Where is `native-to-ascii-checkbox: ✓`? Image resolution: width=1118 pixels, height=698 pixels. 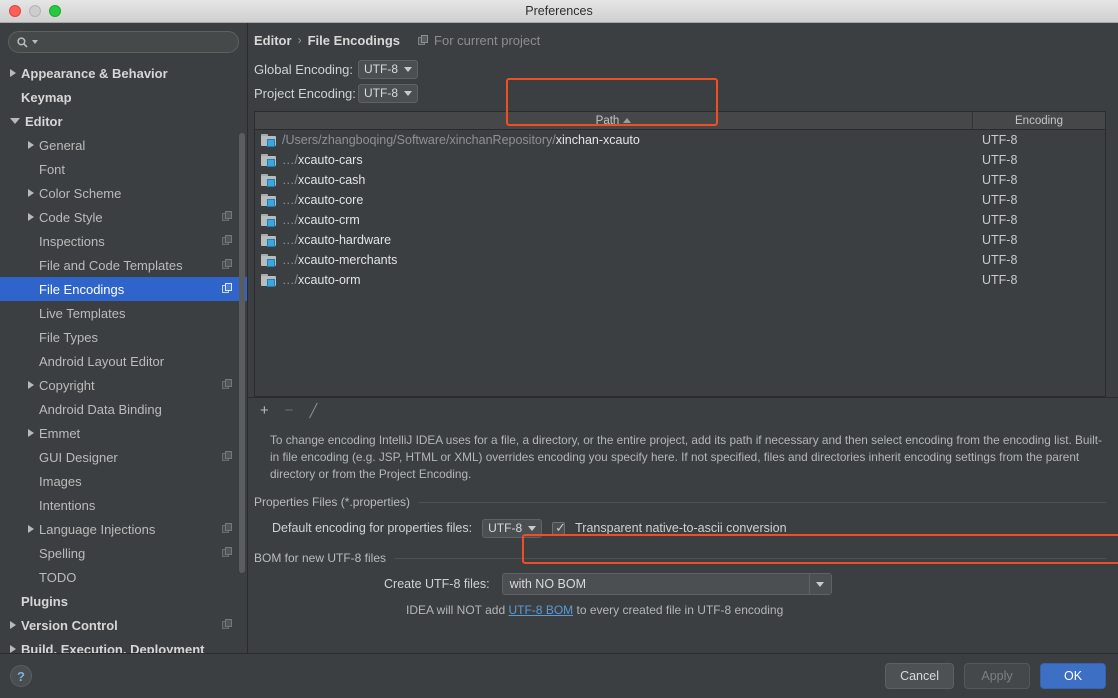 native-to-ascii-checkbox: ✓ is located at coordinates (559, 528).